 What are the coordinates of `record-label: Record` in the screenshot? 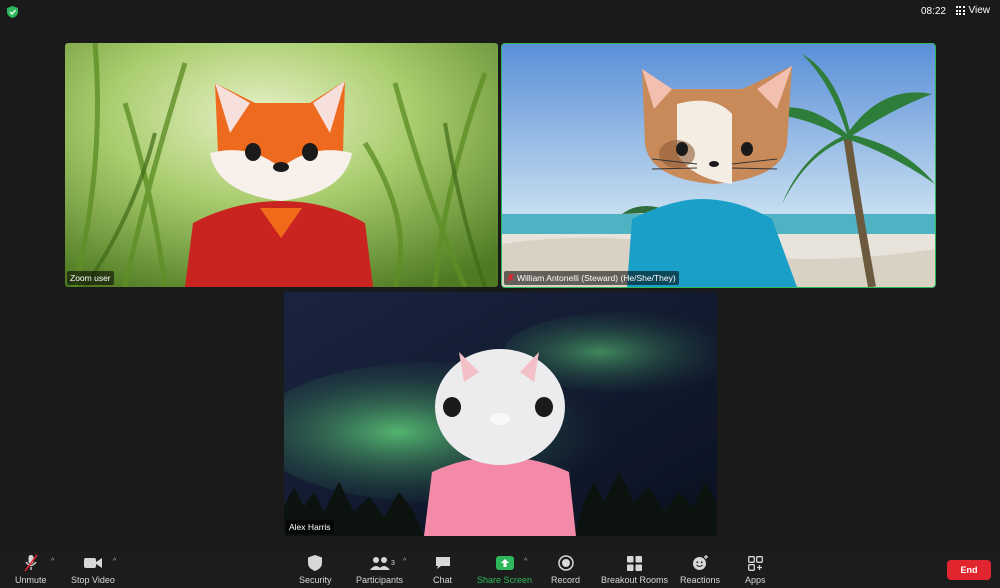 It's located at (566, 580).